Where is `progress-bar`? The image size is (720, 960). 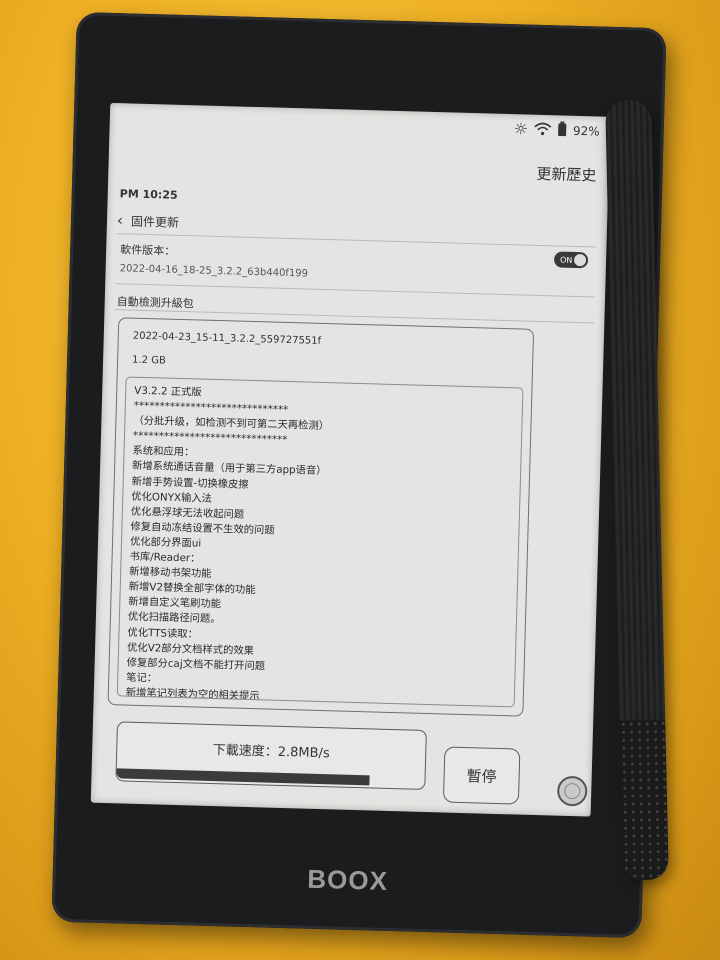
progress-bar is located at coordinates (270, 777).